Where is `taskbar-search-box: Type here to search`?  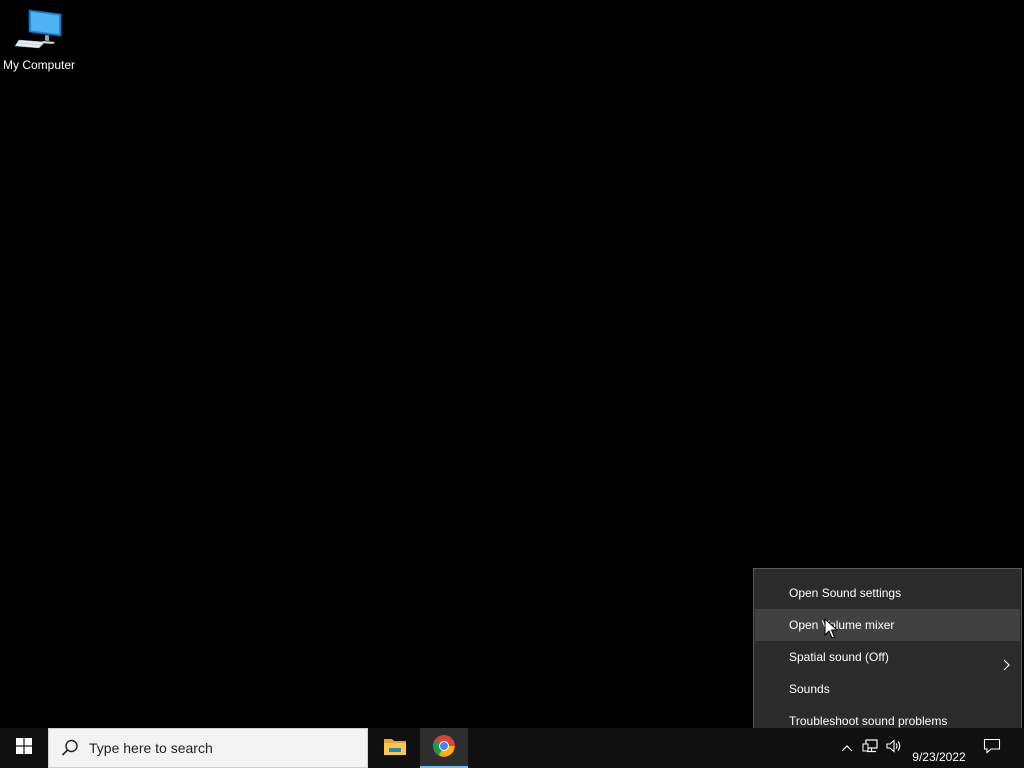 taskbar-search-box: Type here to search is located at coordinates (208, 748).